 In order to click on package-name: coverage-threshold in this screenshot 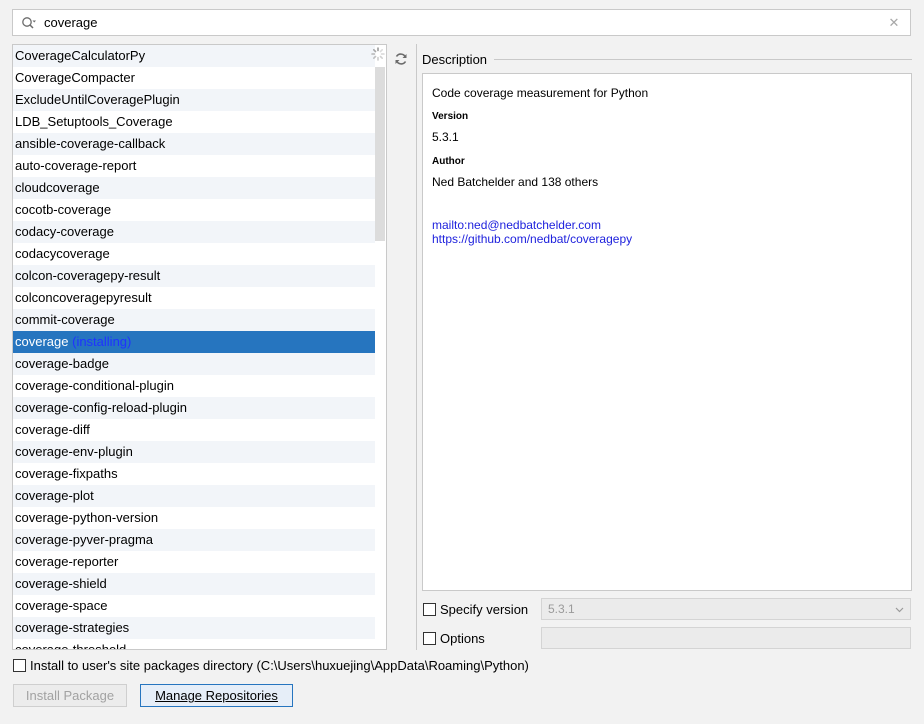, I will do `click(71, 646)`.